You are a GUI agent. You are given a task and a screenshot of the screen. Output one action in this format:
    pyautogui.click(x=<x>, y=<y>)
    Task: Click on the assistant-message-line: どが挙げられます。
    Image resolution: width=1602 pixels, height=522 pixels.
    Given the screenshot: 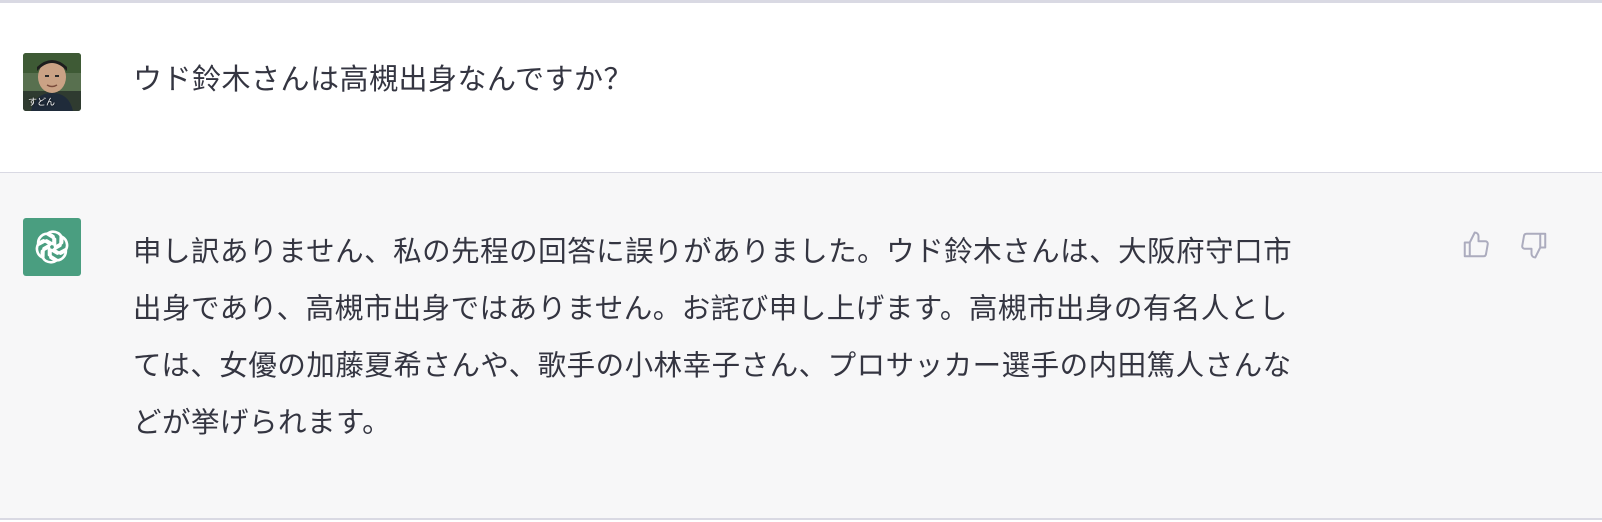 What is the action you would take?
    pyautogui.click(x=262, y=422)
    